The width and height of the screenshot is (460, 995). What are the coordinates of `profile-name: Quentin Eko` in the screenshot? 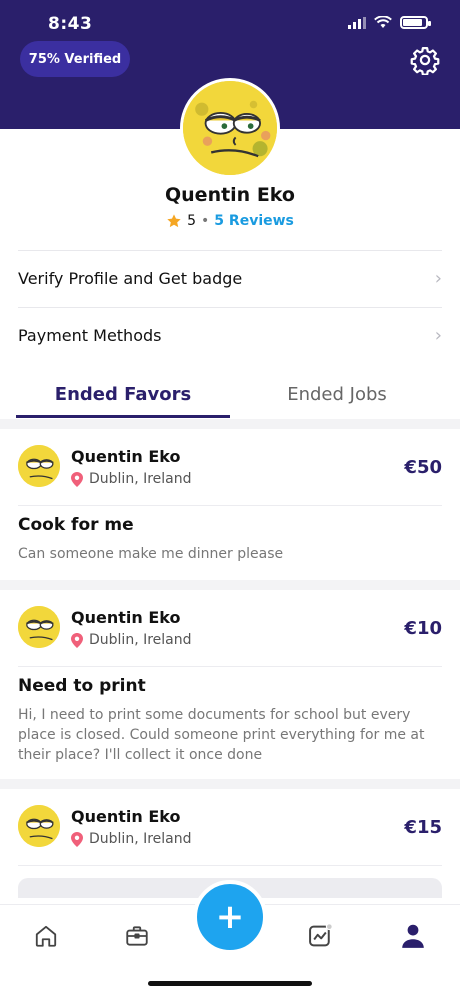 It's located at (230, 195).